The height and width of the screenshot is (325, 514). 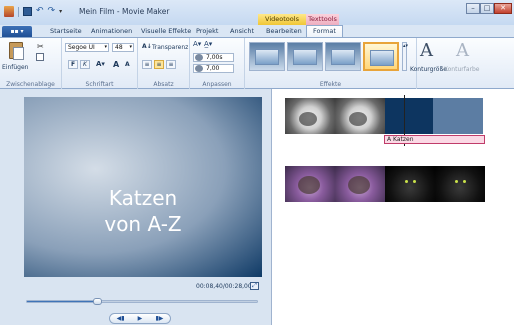 I want to click on undo-icon: ↶, so click(x=40, y=11).